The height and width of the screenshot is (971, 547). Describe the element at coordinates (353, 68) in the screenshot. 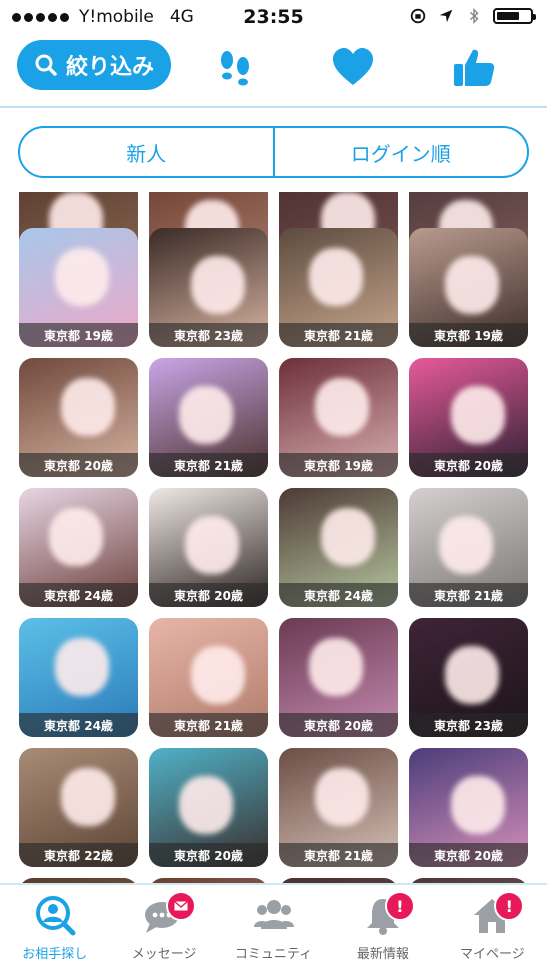

I see `heart-icon` at that location.